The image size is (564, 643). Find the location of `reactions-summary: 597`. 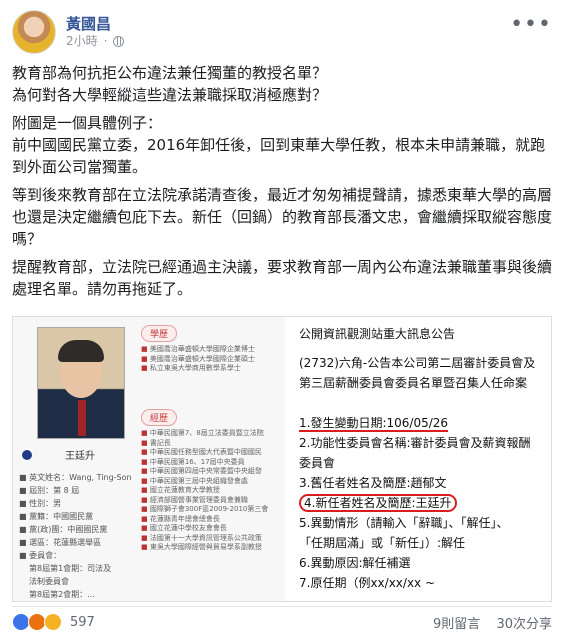

reactions-summary: 597 is located at coordinates (53, 622).